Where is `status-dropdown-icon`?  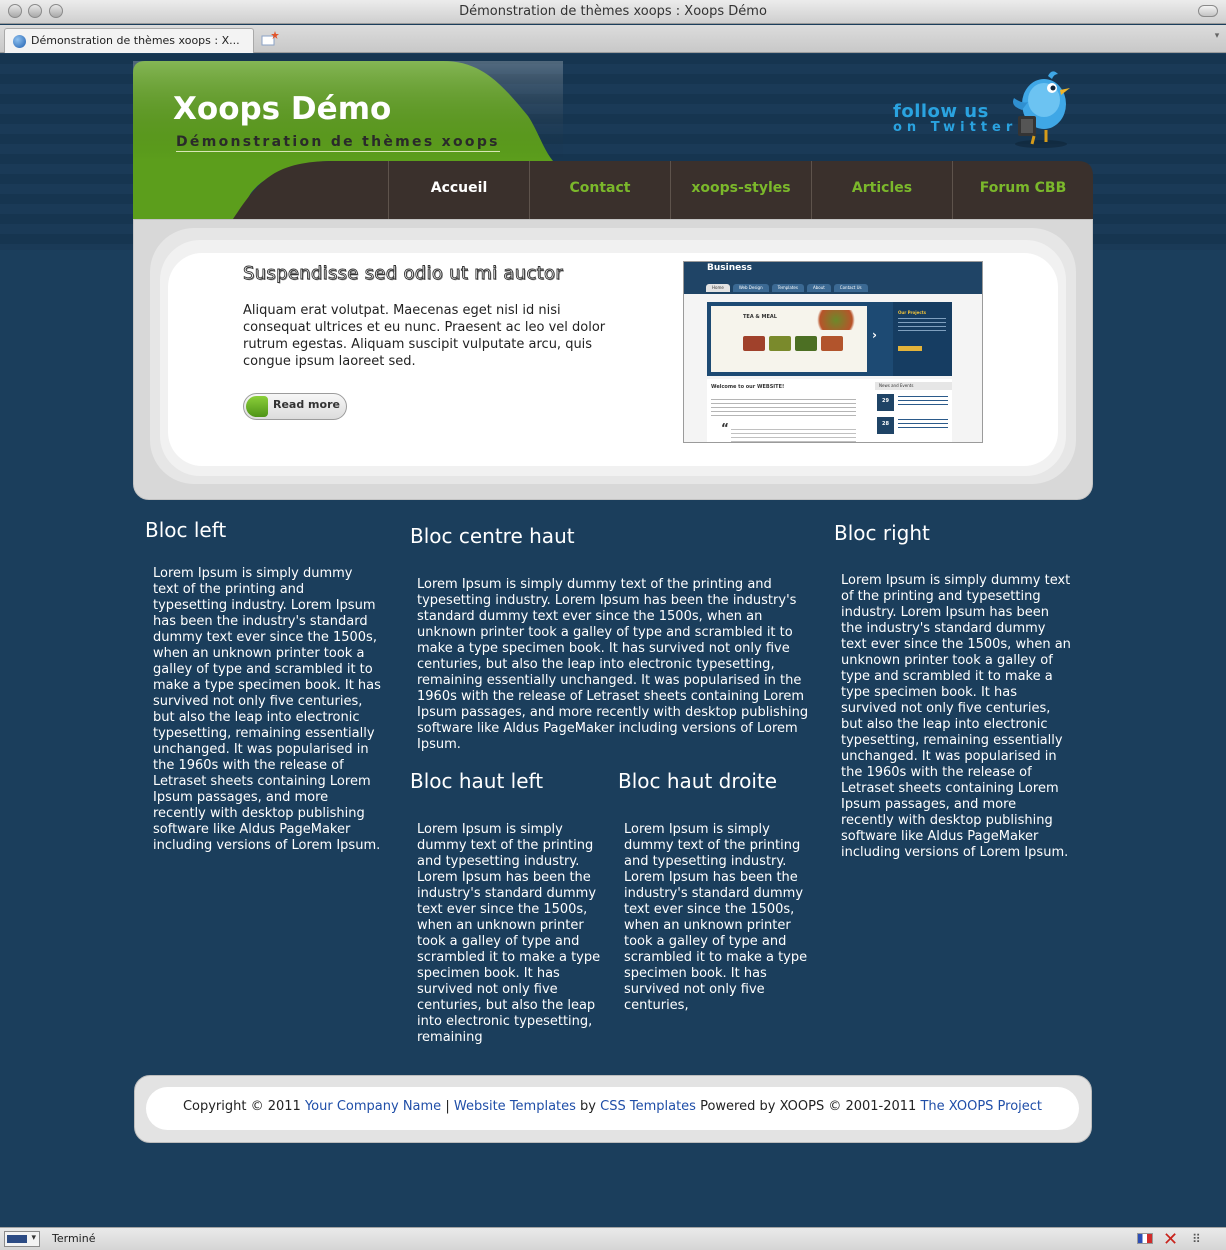
status-dropdown-icon is located at coordinates (17, 1239).